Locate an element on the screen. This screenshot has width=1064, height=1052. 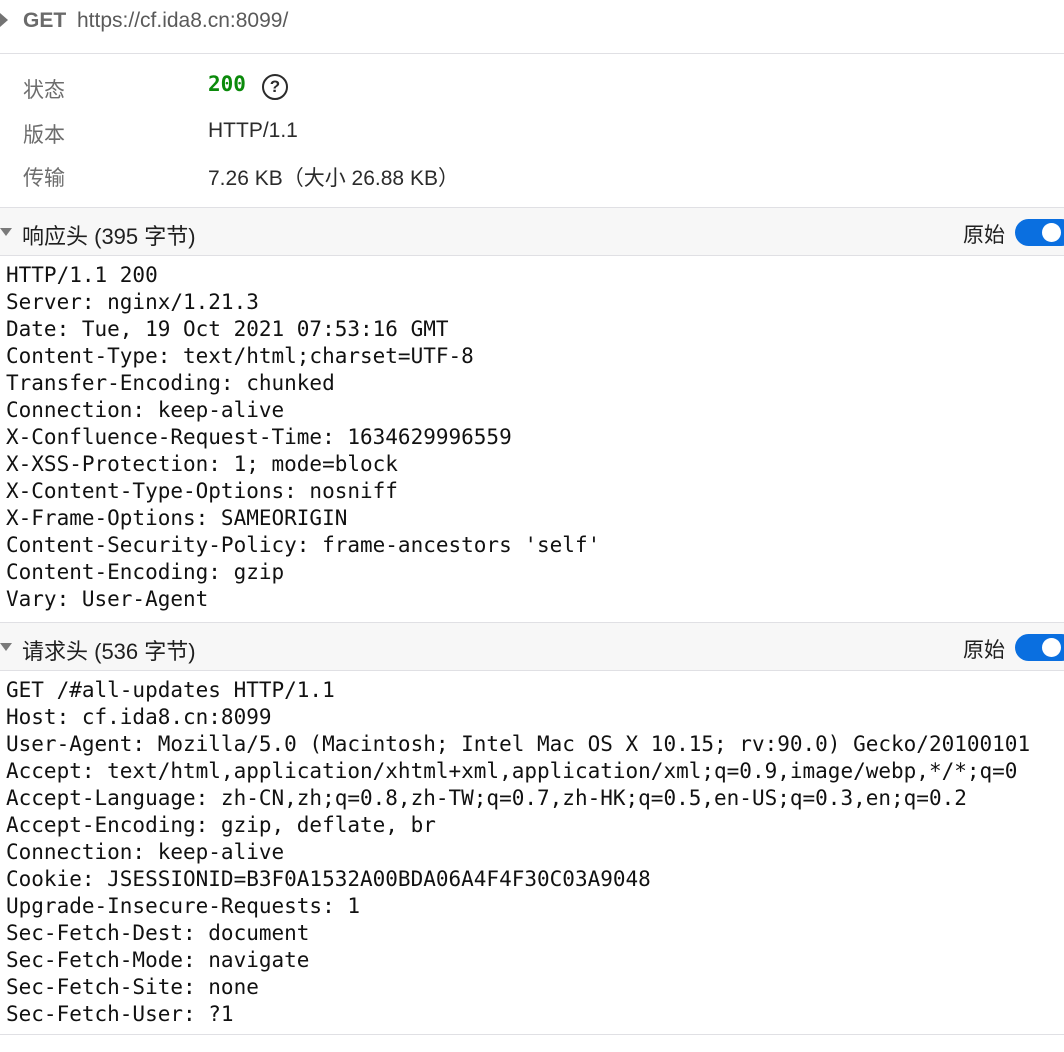
status-row: 状态 200 ? is located at coordinates (532, 88).